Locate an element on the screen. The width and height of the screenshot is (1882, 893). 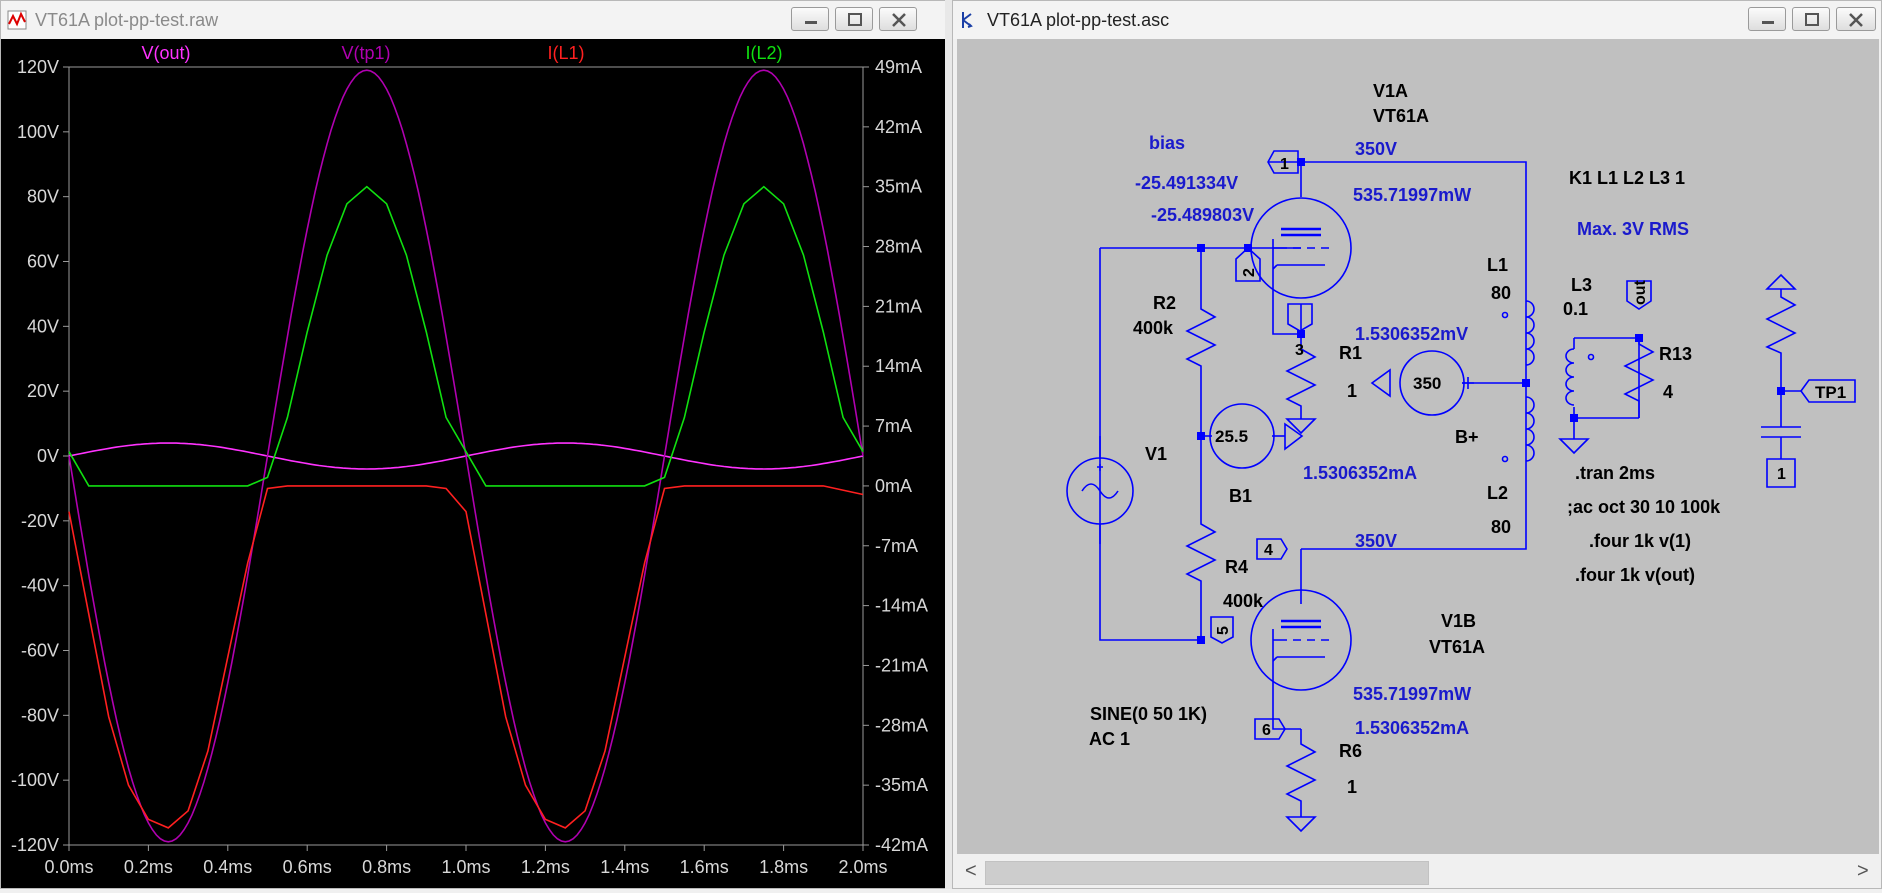
y-right-tick-label: 42mA is located at coordinates (898, 127).